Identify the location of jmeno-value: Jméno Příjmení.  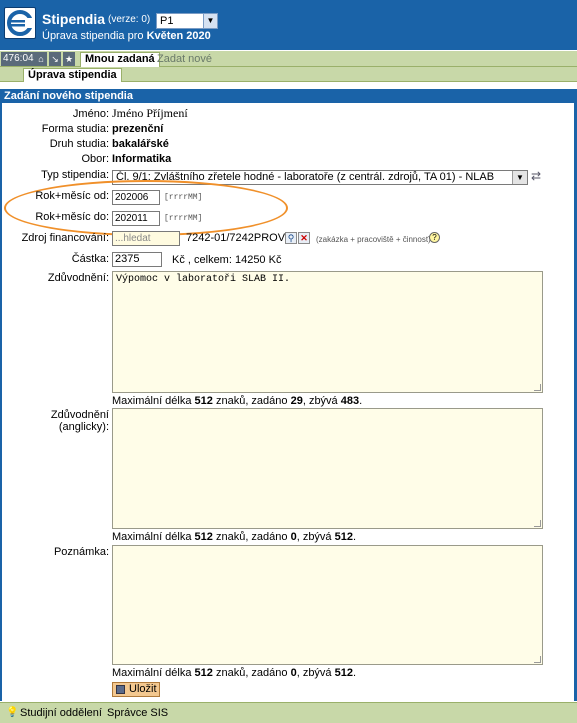
(150, 113).